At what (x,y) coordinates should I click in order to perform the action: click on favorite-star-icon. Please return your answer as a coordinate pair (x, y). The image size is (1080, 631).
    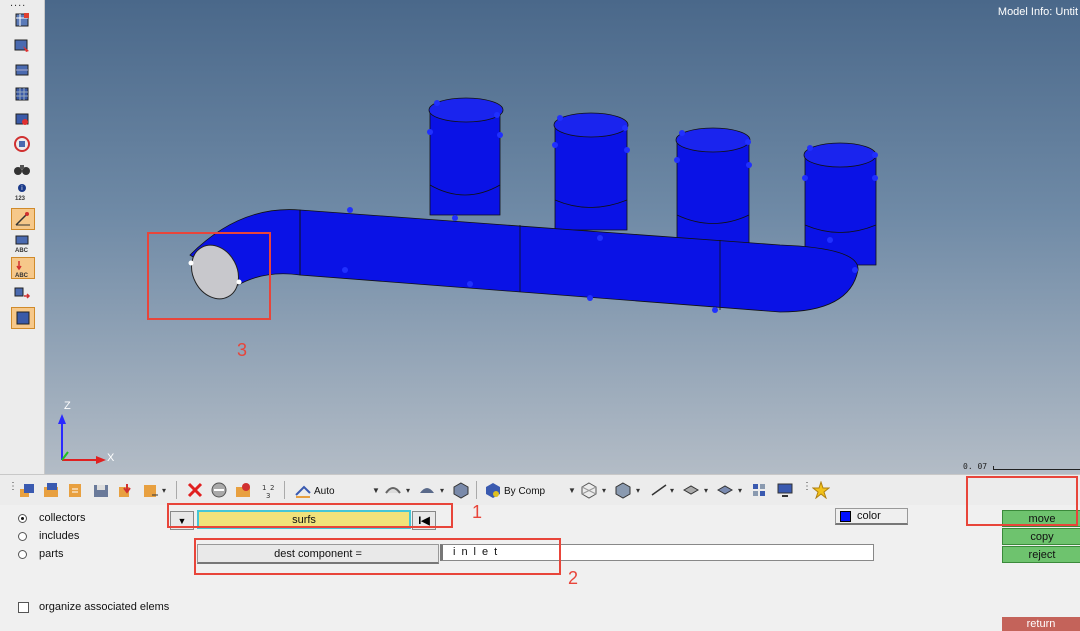
    Looking at the image, I should click on (821, 490).